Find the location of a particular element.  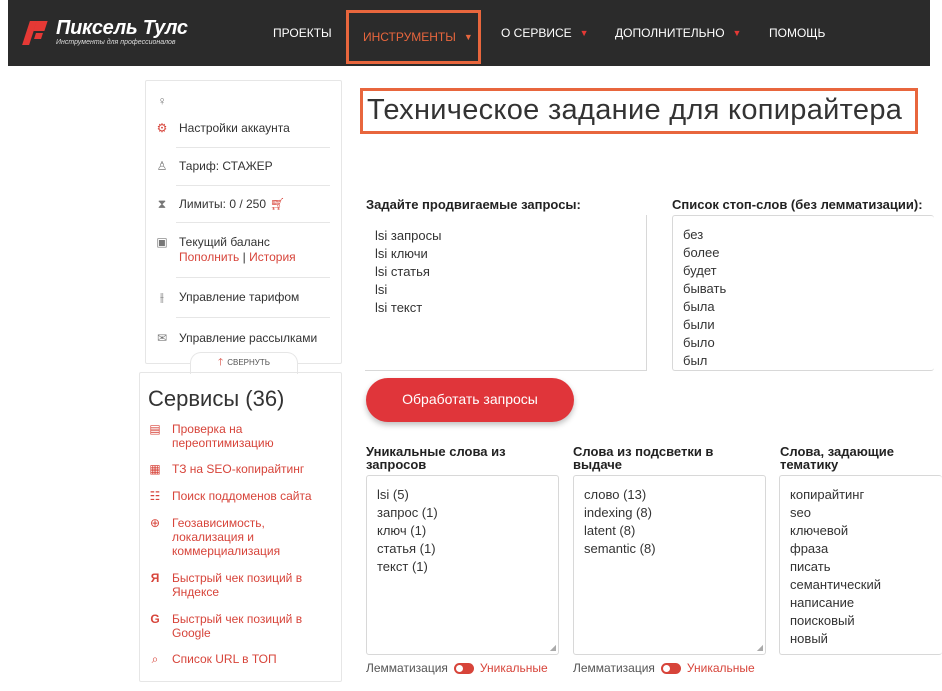

balance-label: Текущий баланс is located at coordinates (224, 242).